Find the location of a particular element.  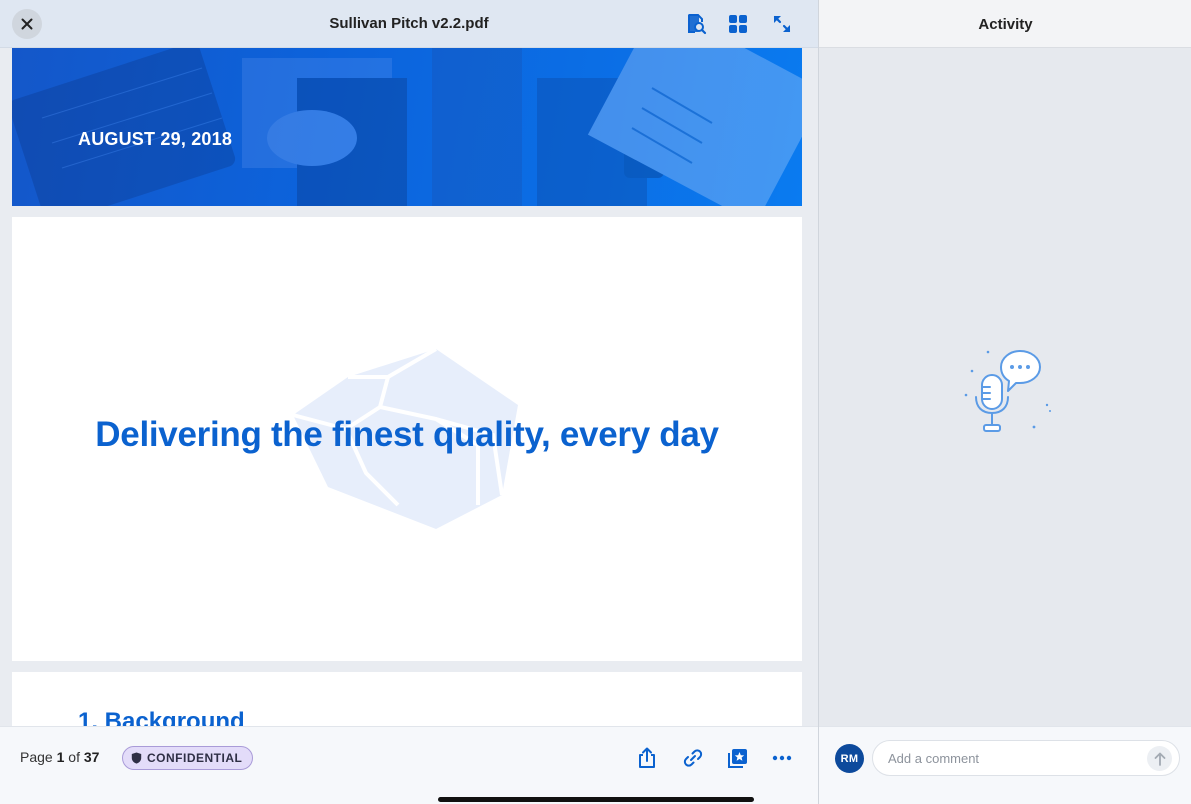

activity-header: Activity is located at coordinates (1005, 24).